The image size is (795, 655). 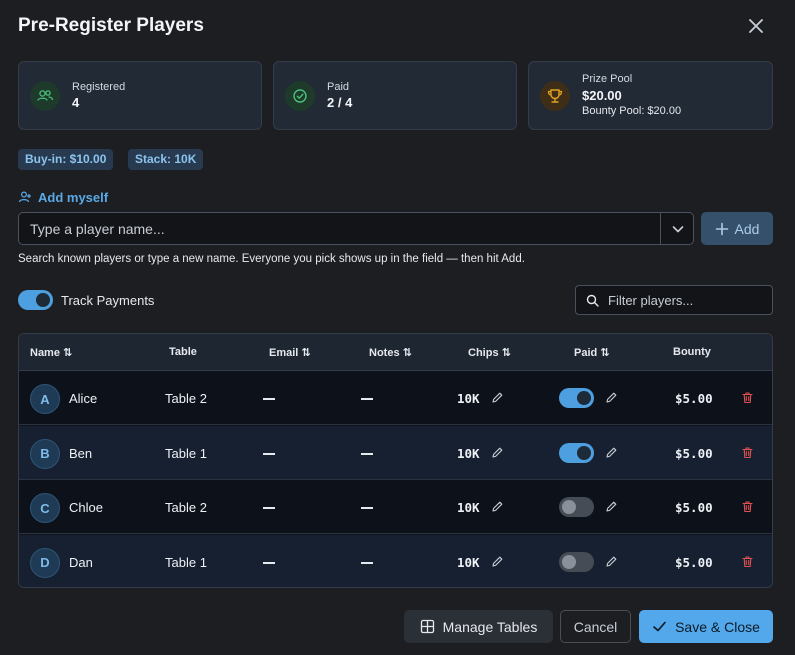 What do you see at coordinates (300, 96) in the screenshot?
I see `check-circle-icon` at bounding box center [300, 96].